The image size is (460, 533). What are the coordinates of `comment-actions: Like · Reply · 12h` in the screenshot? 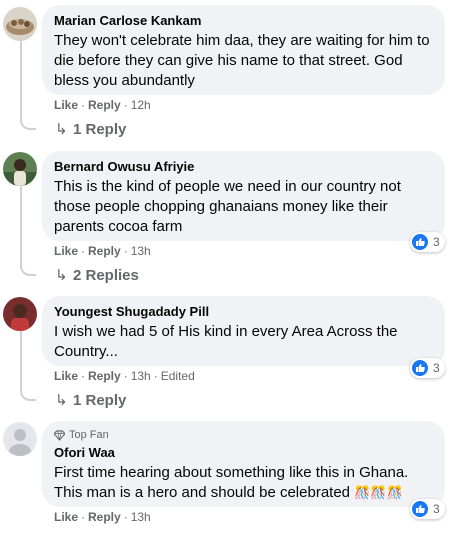 It's located at (102, 105).